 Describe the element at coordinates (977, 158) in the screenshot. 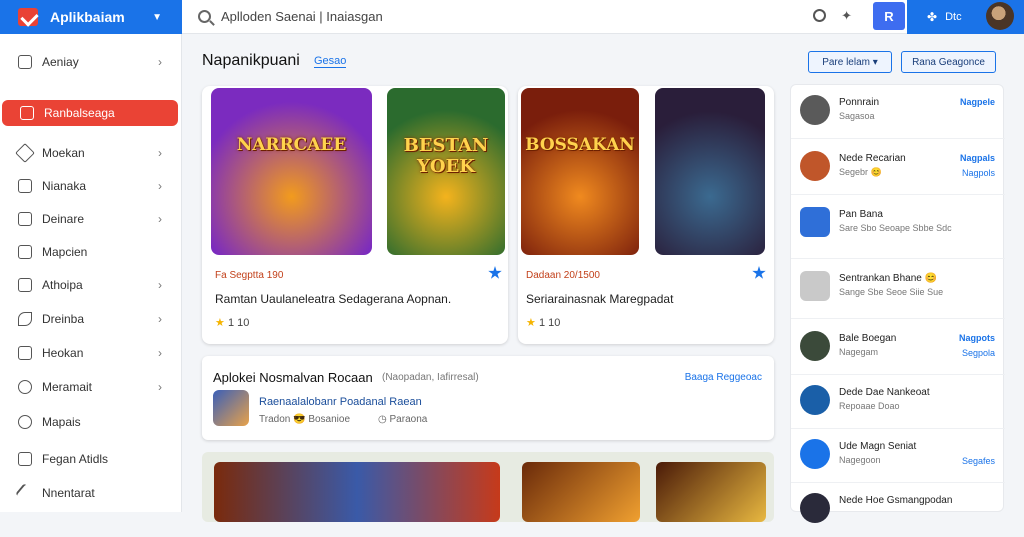

I see `item-action: Nagpals` at that location.